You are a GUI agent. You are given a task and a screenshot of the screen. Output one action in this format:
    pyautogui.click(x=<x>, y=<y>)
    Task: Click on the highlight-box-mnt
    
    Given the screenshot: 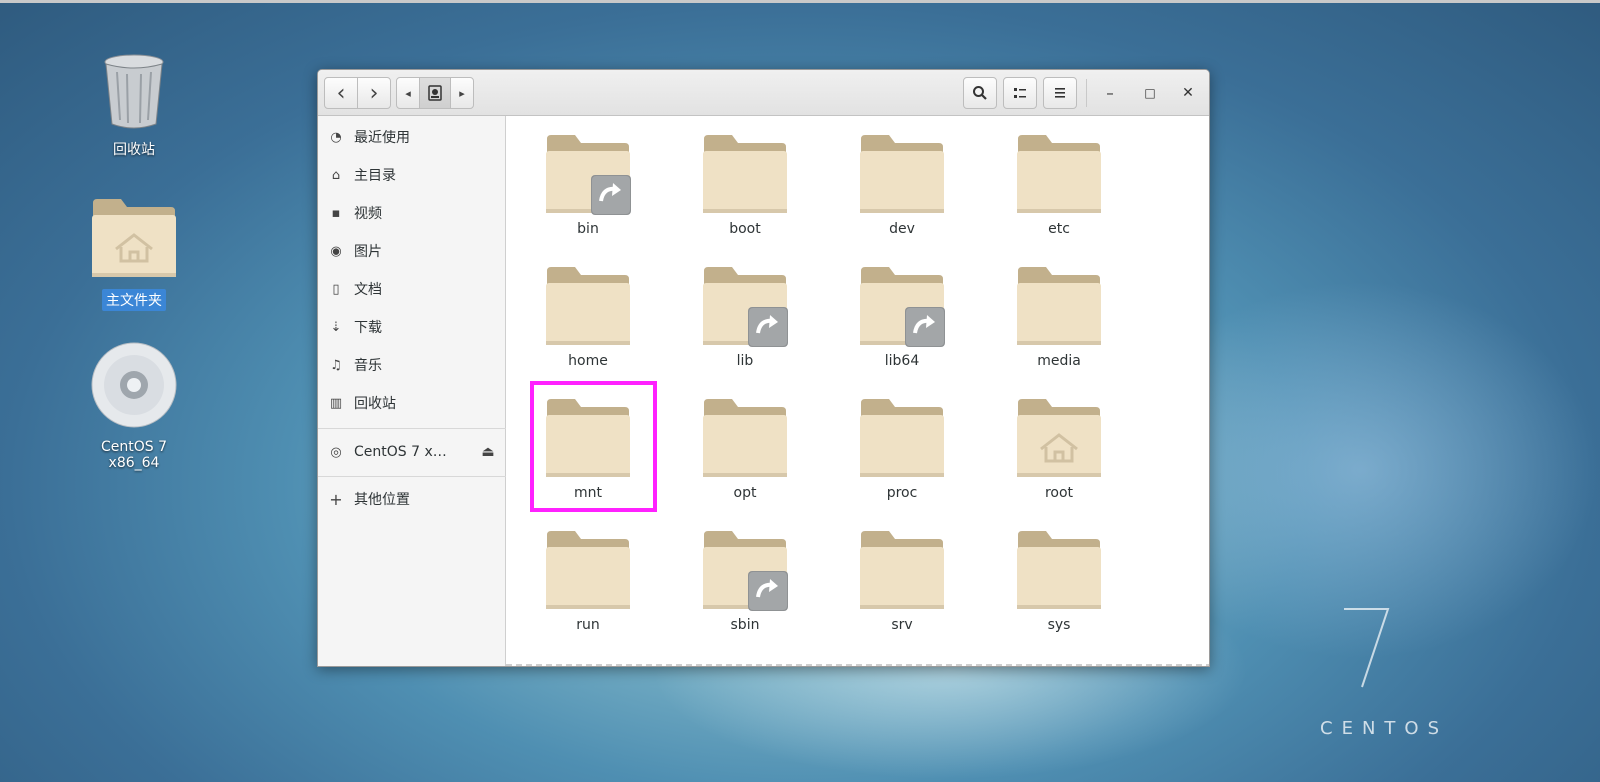 What is the action you would take?
    pyautogui.click(x=593, y=446)
    